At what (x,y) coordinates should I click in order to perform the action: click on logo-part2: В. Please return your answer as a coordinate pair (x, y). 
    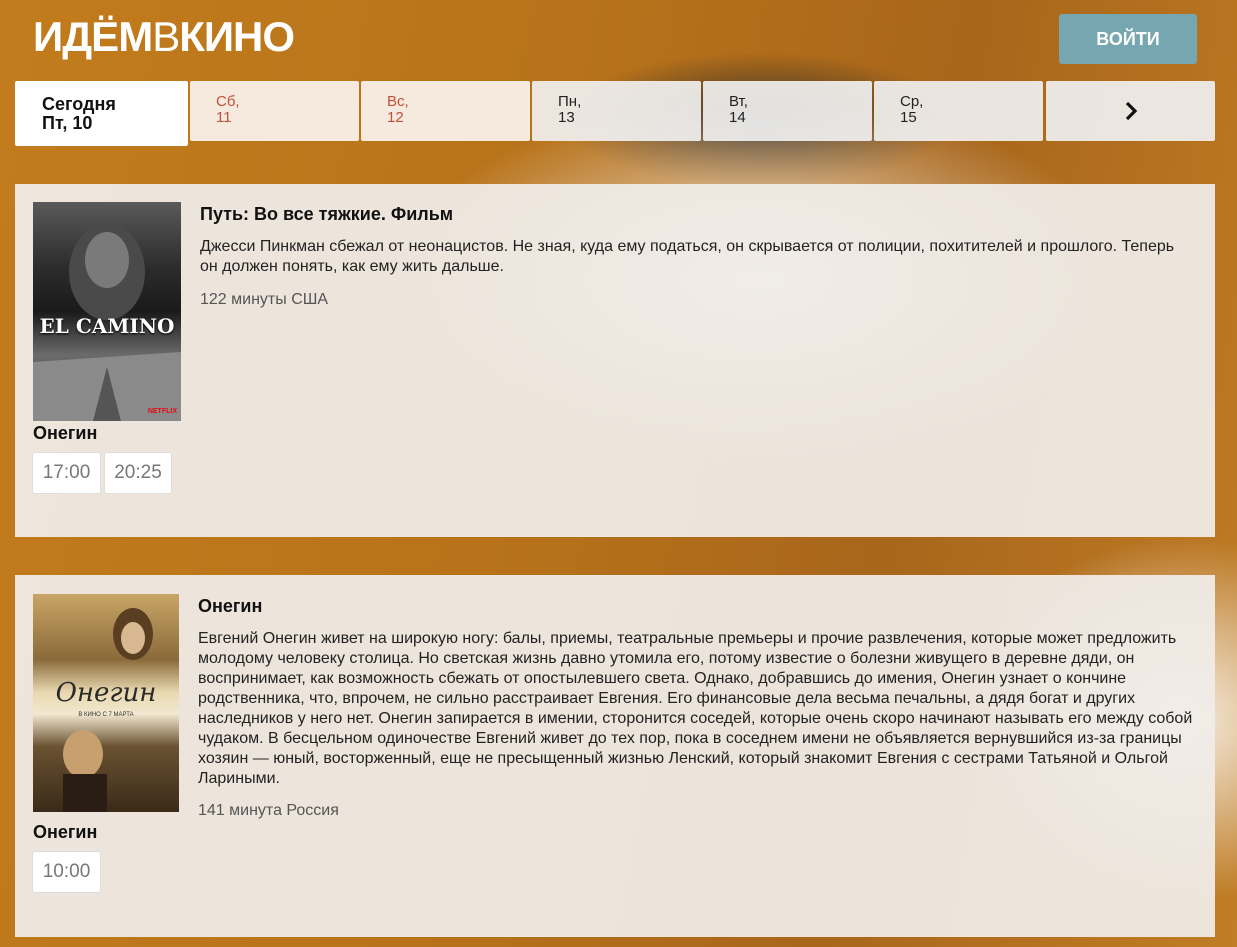
    Looking at the image, I should click on (166, 36).